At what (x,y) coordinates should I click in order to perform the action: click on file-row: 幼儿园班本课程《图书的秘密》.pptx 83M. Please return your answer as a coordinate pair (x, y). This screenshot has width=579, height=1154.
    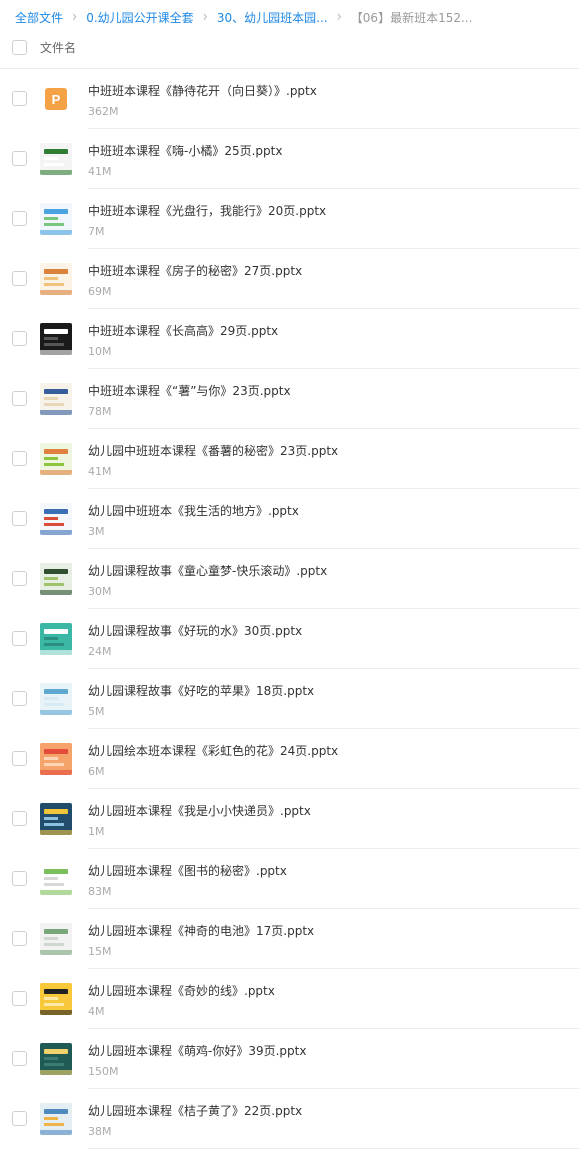
    Looking at the image, I should click on (289, 879).